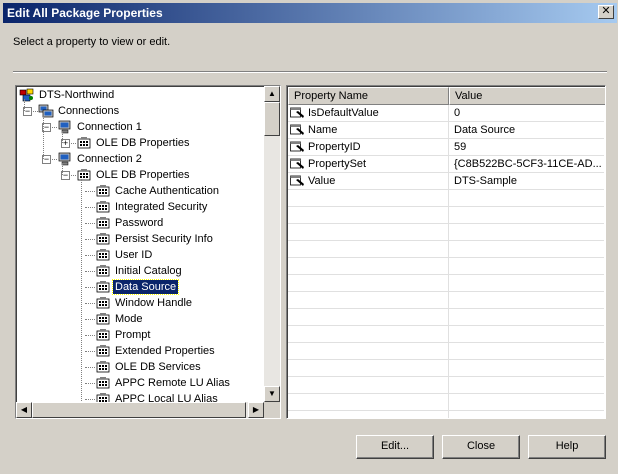  I want to click on grid-header: Property Name Value, so click(446, 96).